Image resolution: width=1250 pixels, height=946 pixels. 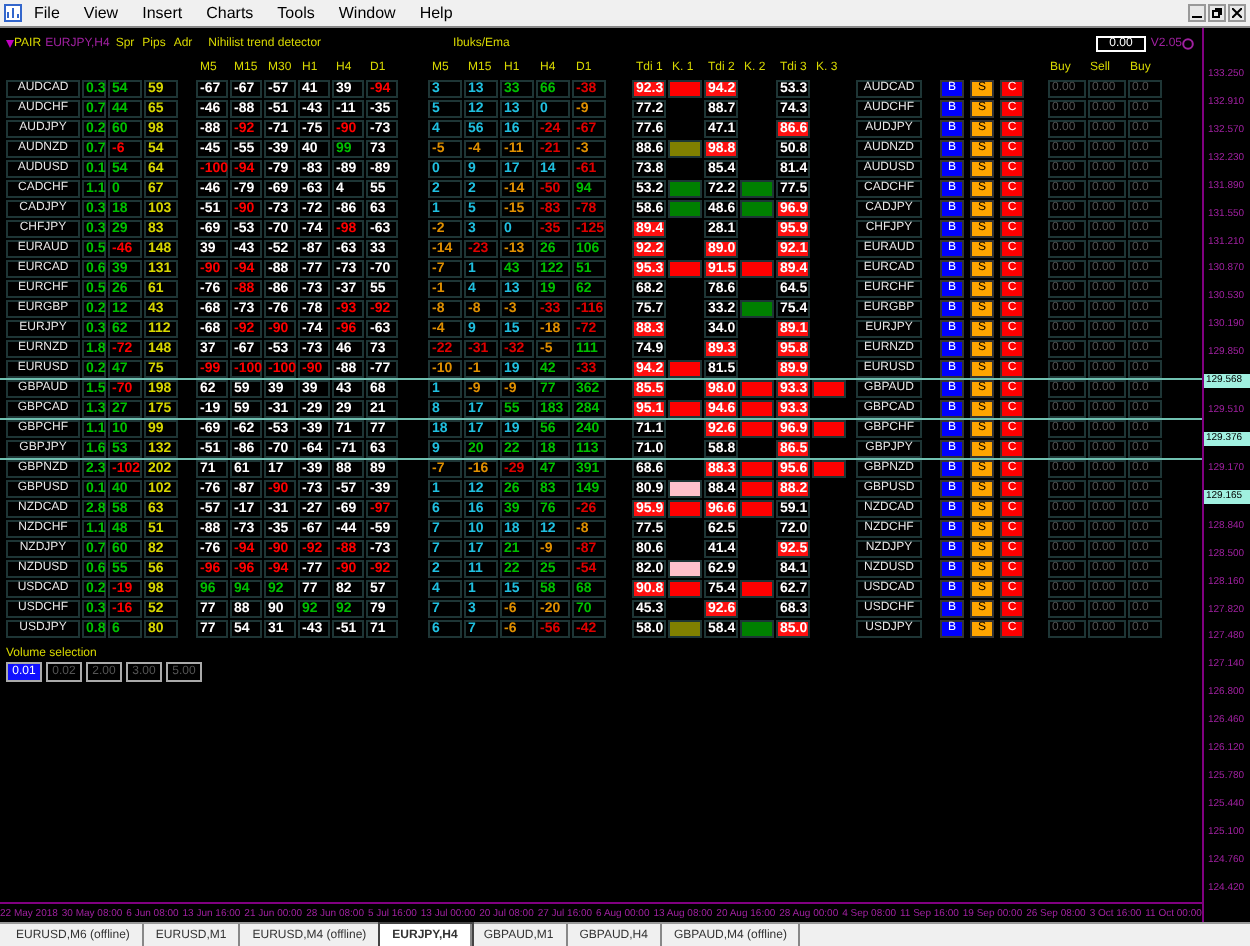 What do you see at coordinates (10, 44) in the screenshot?
I see `triangle-icon` at bounding box center [10, 44].